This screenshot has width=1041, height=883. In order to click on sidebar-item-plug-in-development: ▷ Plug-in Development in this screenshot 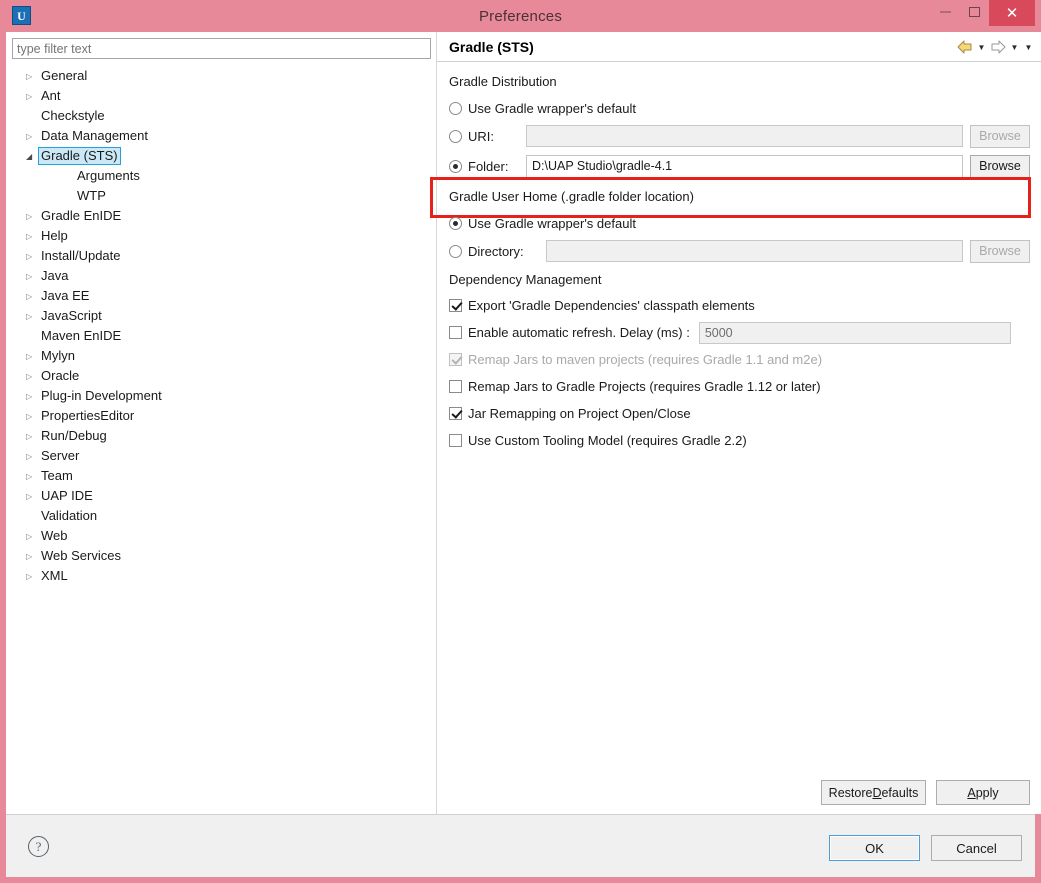, I will do `click(221, 396)`.